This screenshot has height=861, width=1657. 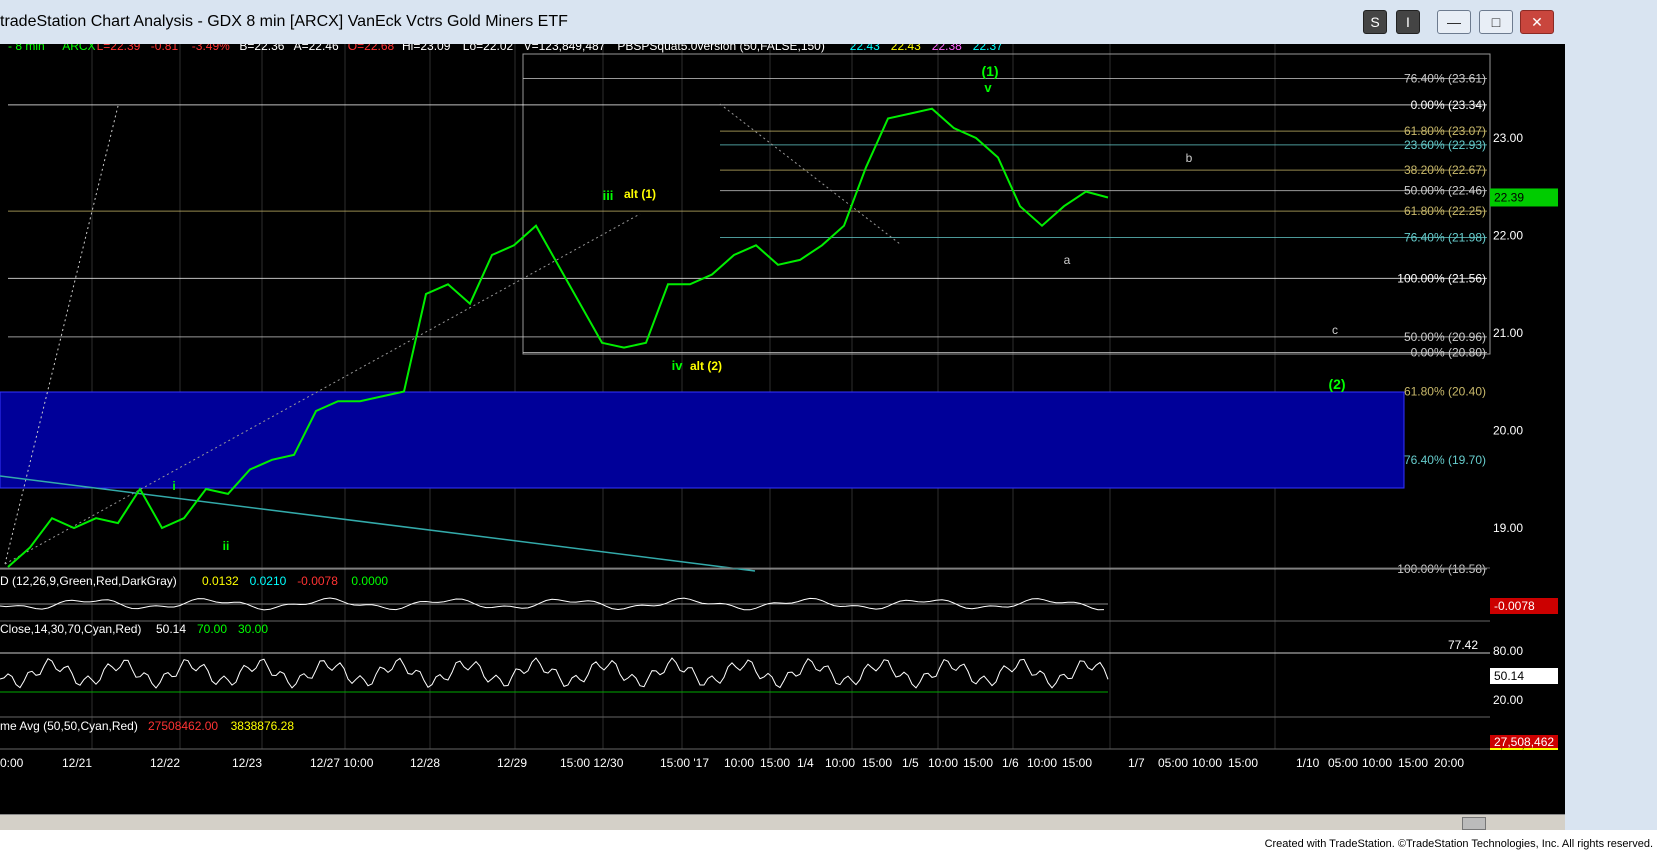 I want to click on fib-label: 50.00% (20.96), so click(x=1445, y=337).